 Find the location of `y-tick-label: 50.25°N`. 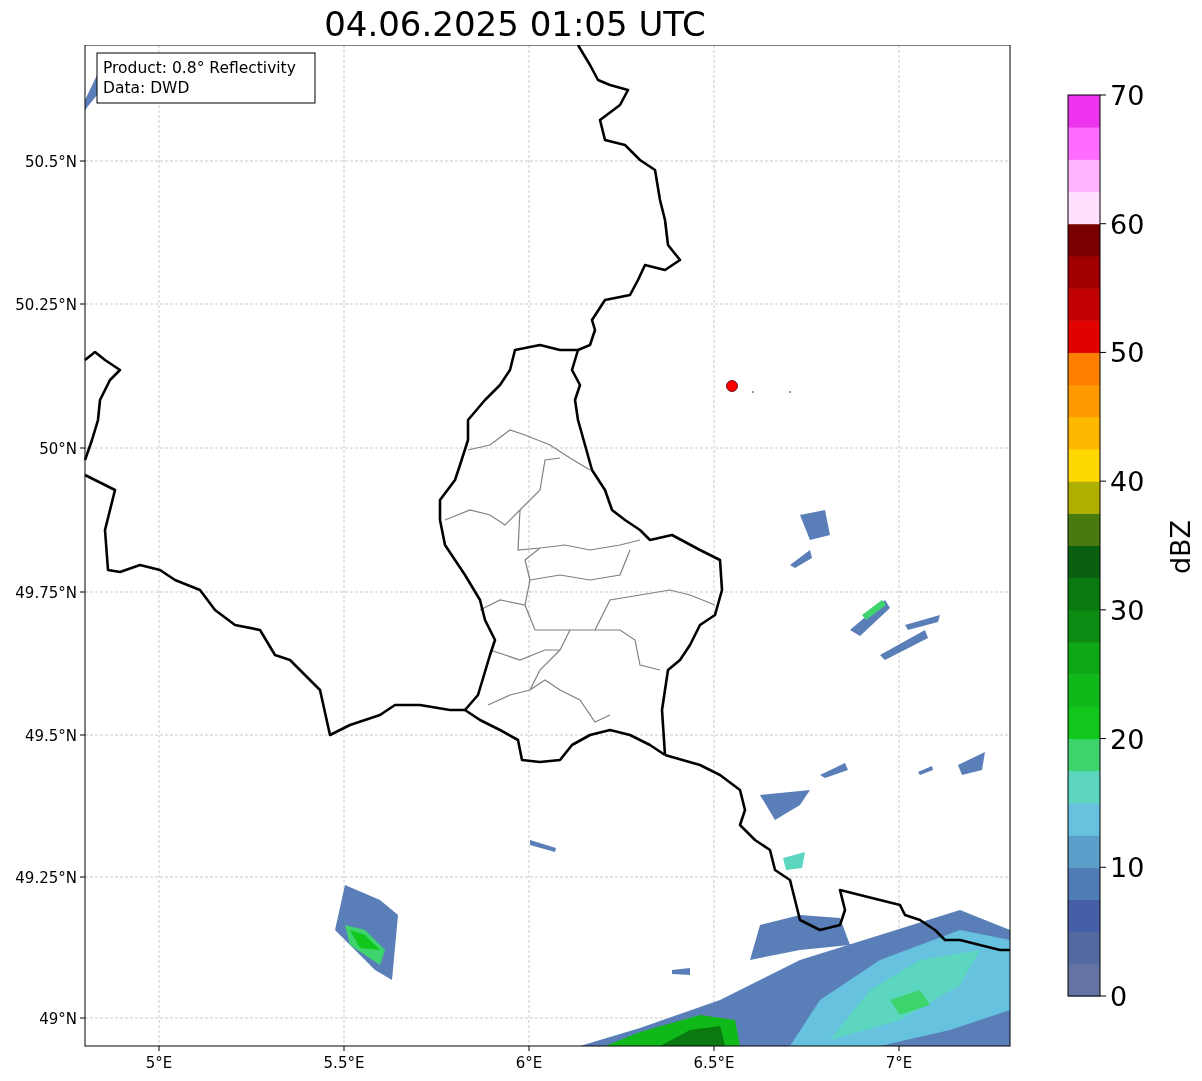

y-tick-label: 50.25°N is located at coordinates (46, 305).